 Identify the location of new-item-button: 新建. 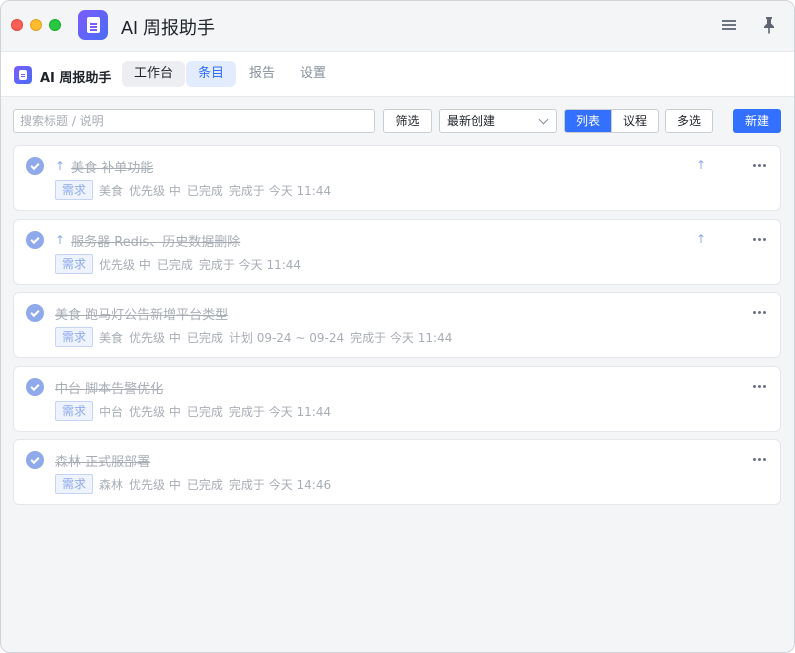
(757, 121).